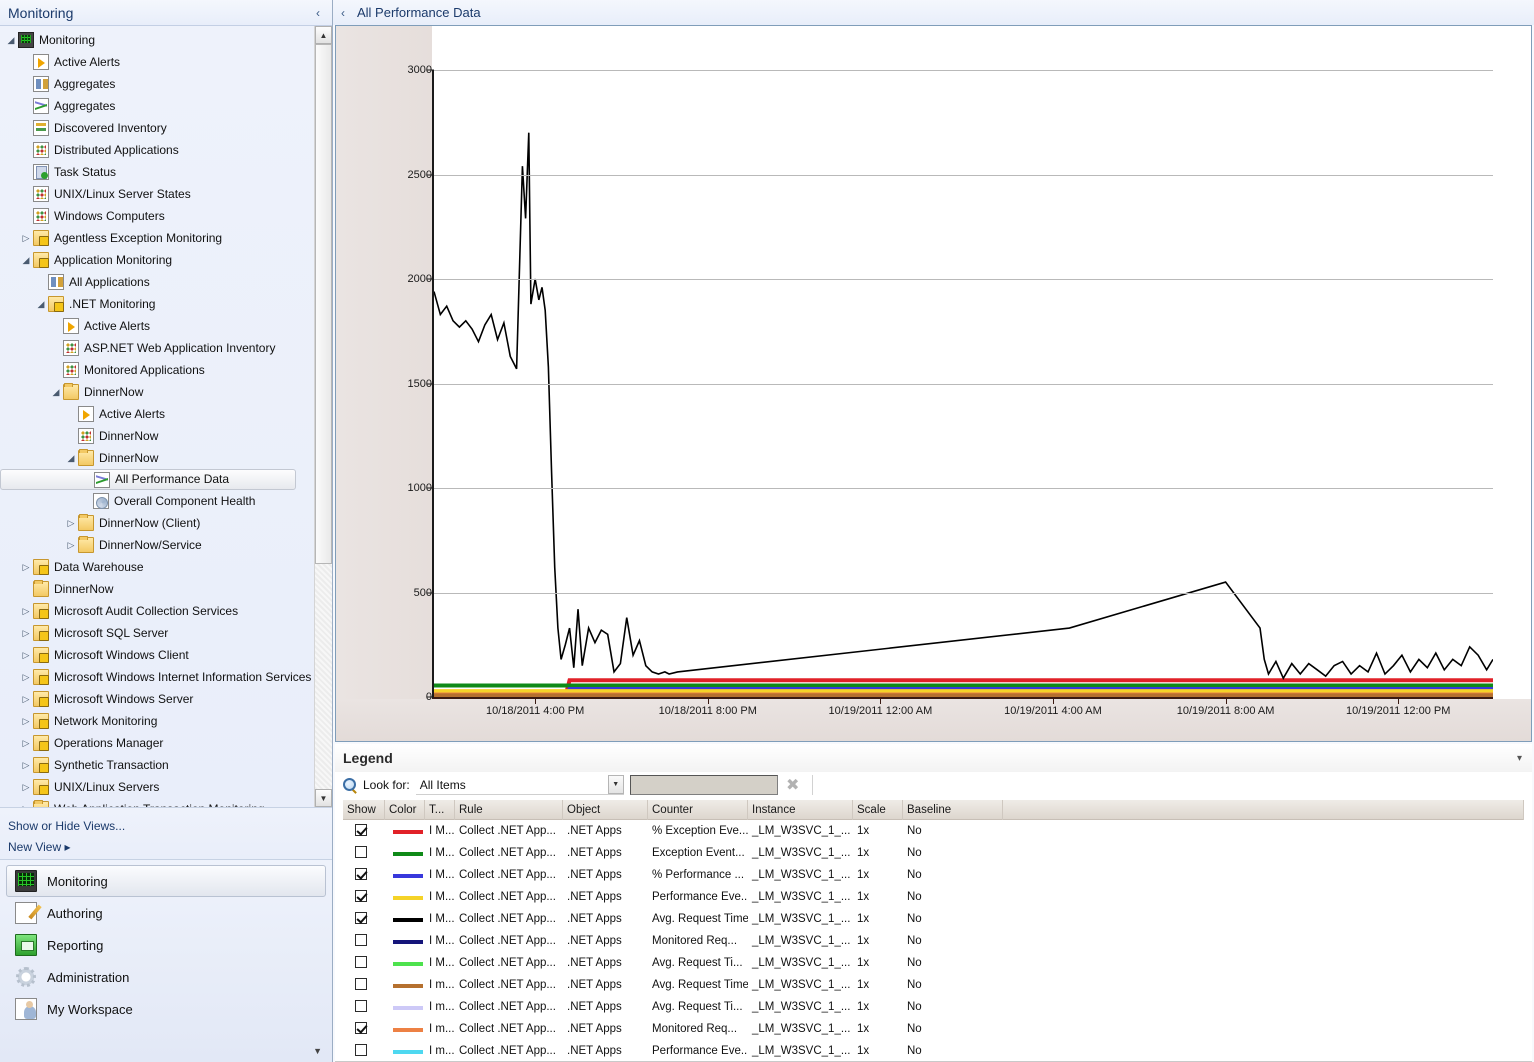 The width and height of the screenshot is (1534, 1062). What do you see at coordinates (1519, 758) in the screenshot?
I see `legend-collapse-icon: ▾` at bounding box center [1519, 758].